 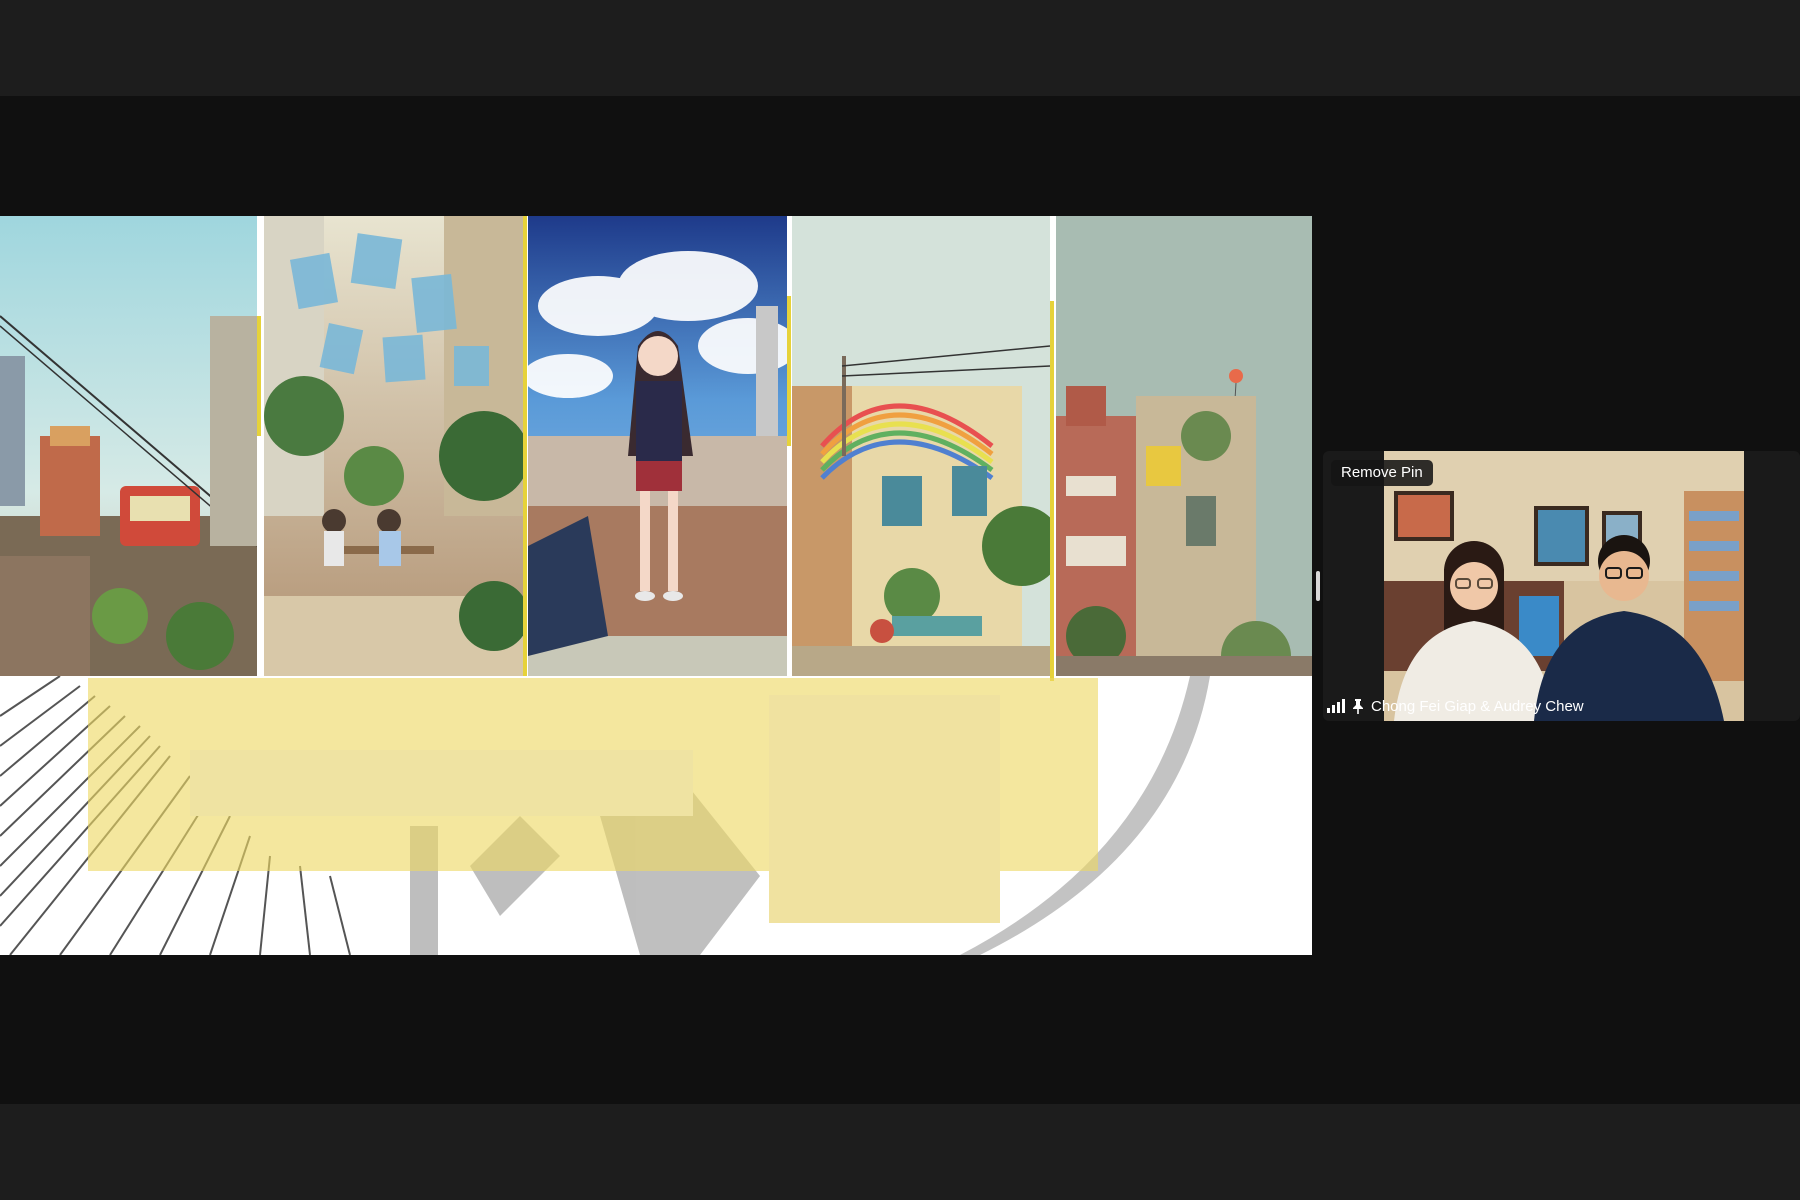 I want to click on illustration-panel-cable-car, so click(x=128, y=446).